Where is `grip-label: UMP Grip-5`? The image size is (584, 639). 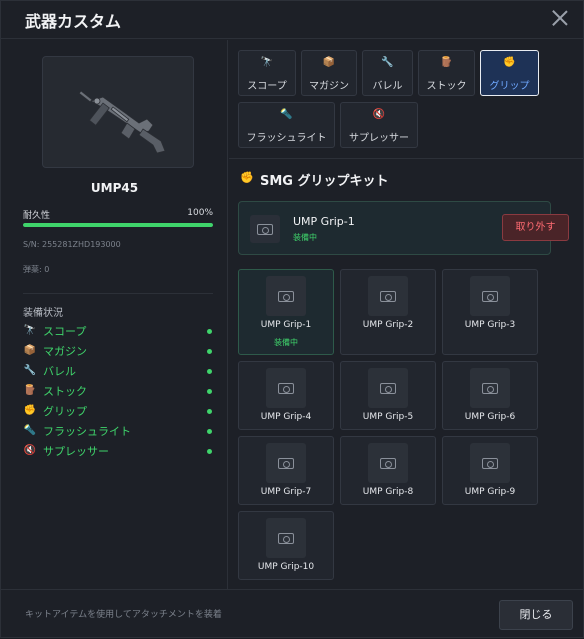
grip-label: UMP Grip-5 is located at coordinates (388, 417).